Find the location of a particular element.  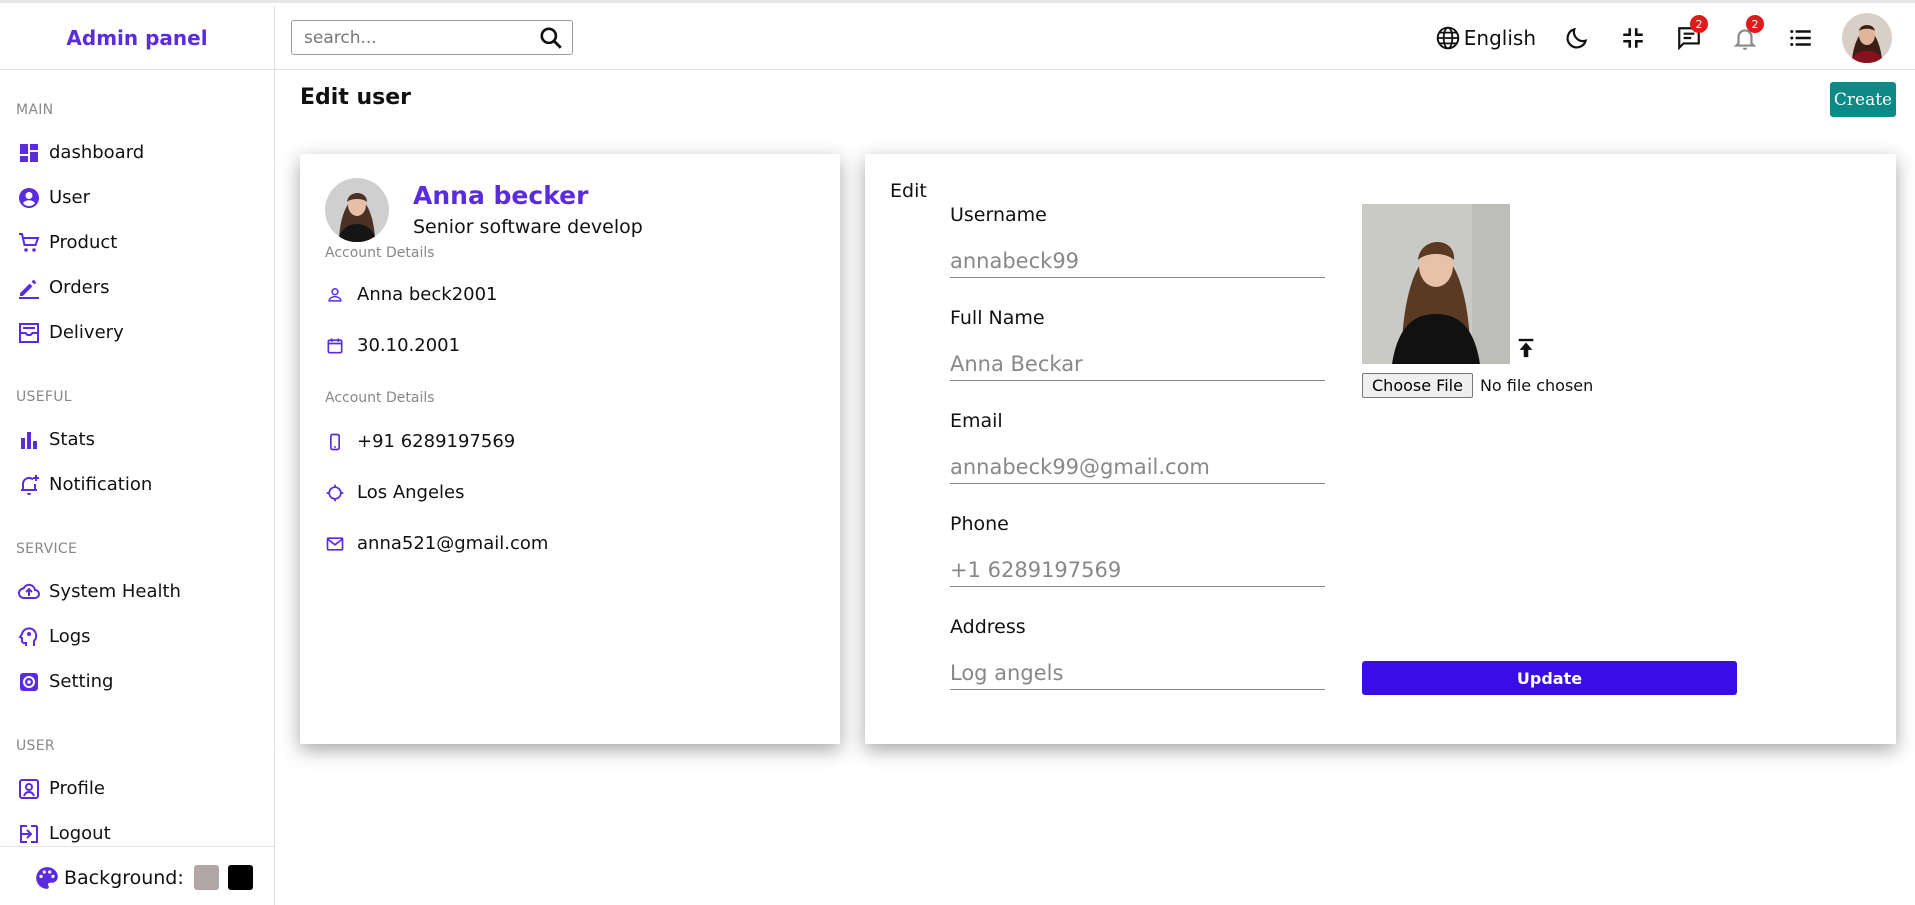

swatch-dark is located at coordinates (240, 877).